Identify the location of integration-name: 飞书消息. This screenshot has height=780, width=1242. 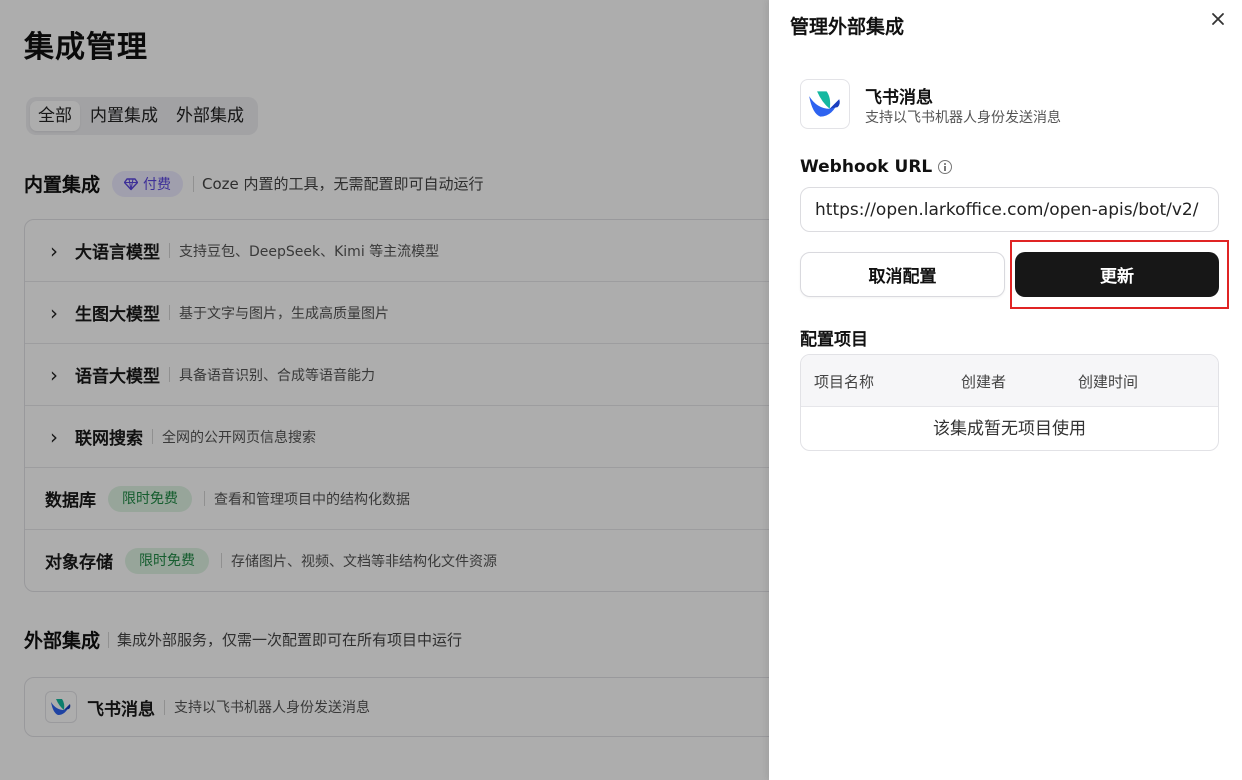
(899, 98).